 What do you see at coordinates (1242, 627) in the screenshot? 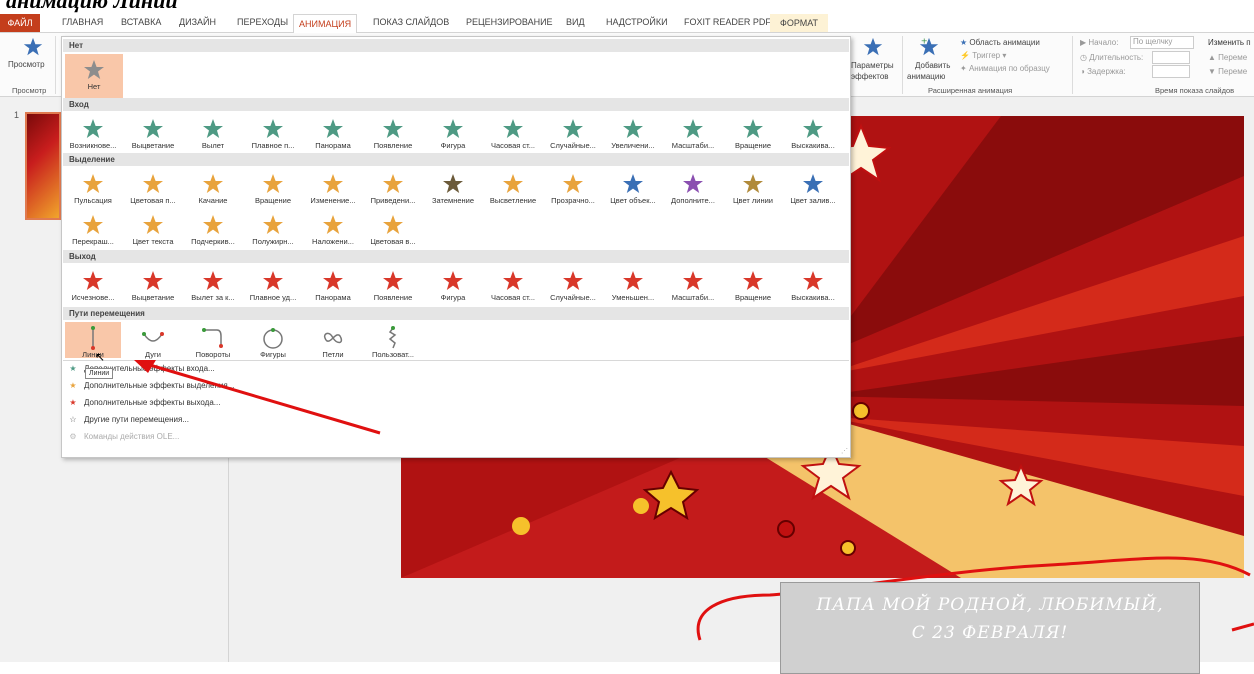
I see `red-freehand-stroke` at bounding box center [1242, 627].